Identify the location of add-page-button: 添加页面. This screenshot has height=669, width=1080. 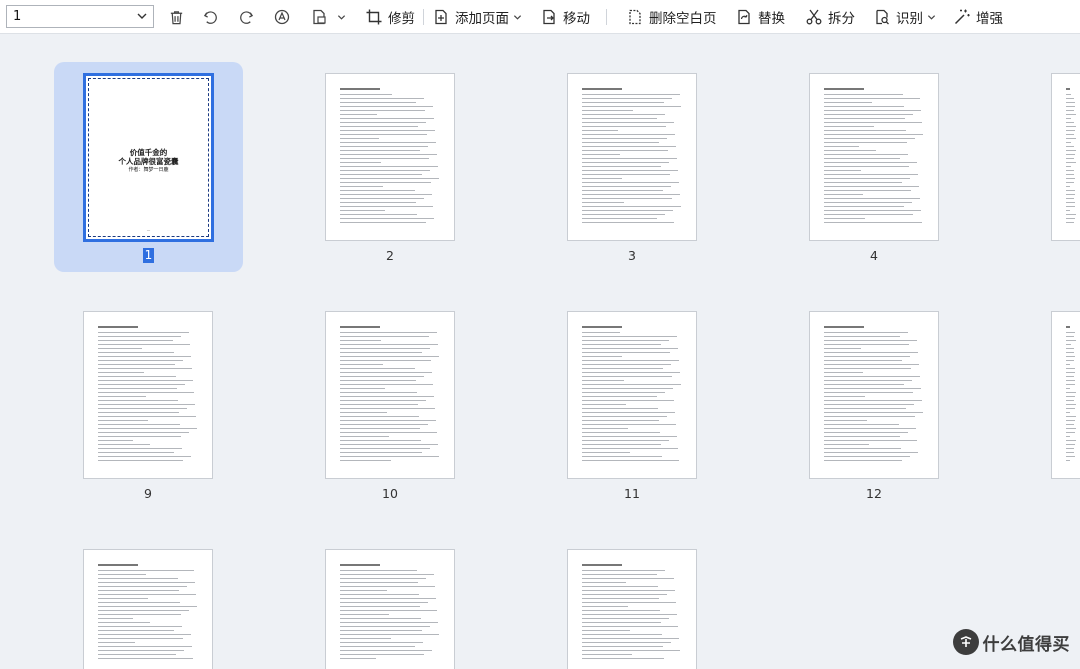
(477, 17).